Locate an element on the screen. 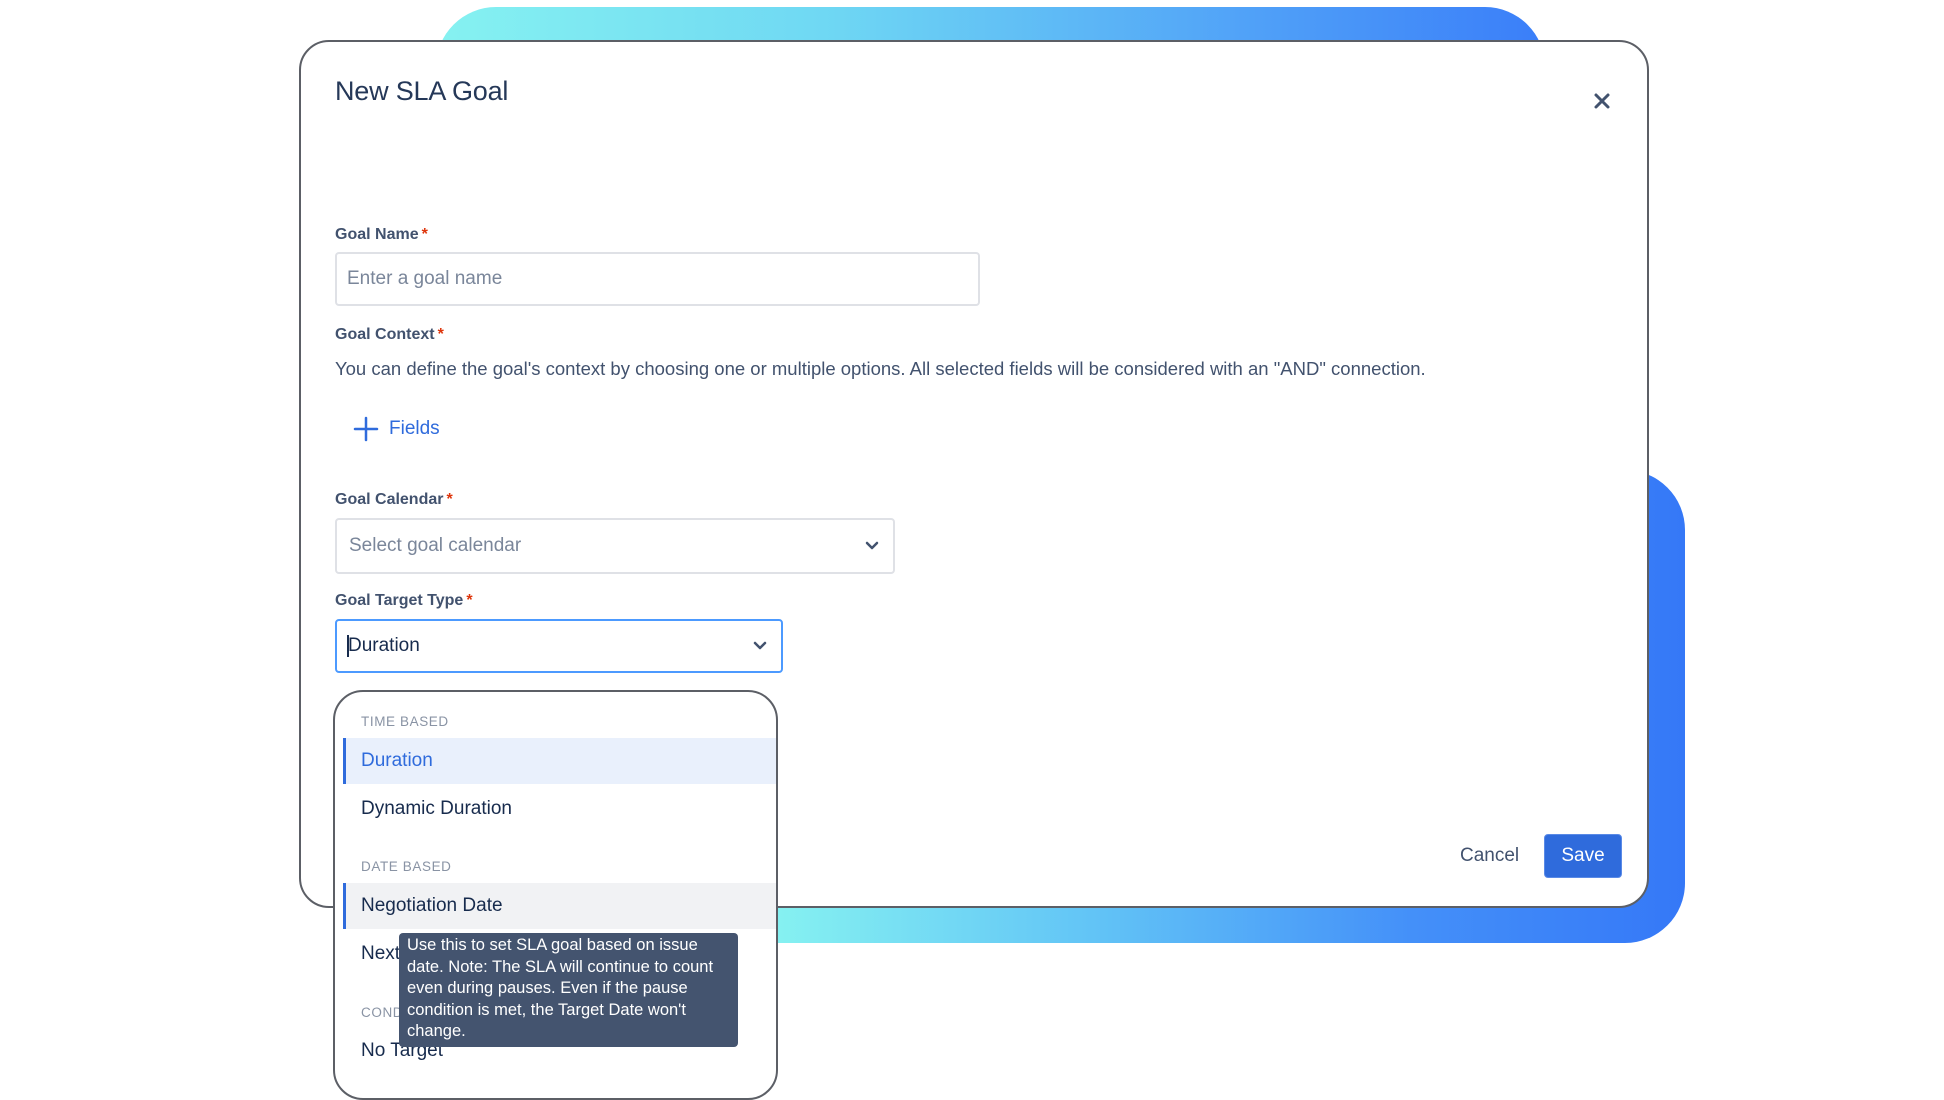  goal-context-label-text: Goal Context is located at coordinates (385, 334).